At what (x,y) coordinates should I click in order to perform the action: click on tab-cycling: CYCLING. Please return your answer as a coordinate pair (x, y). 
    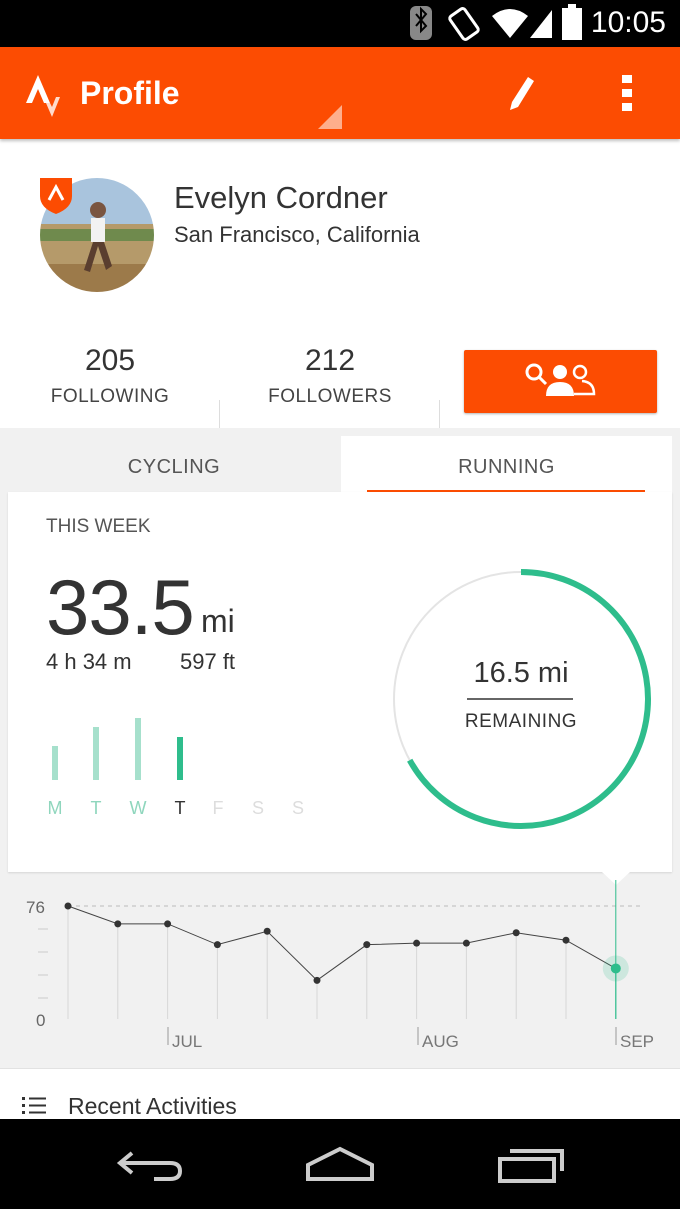
    Looking at the image, I should click on (174, 467).